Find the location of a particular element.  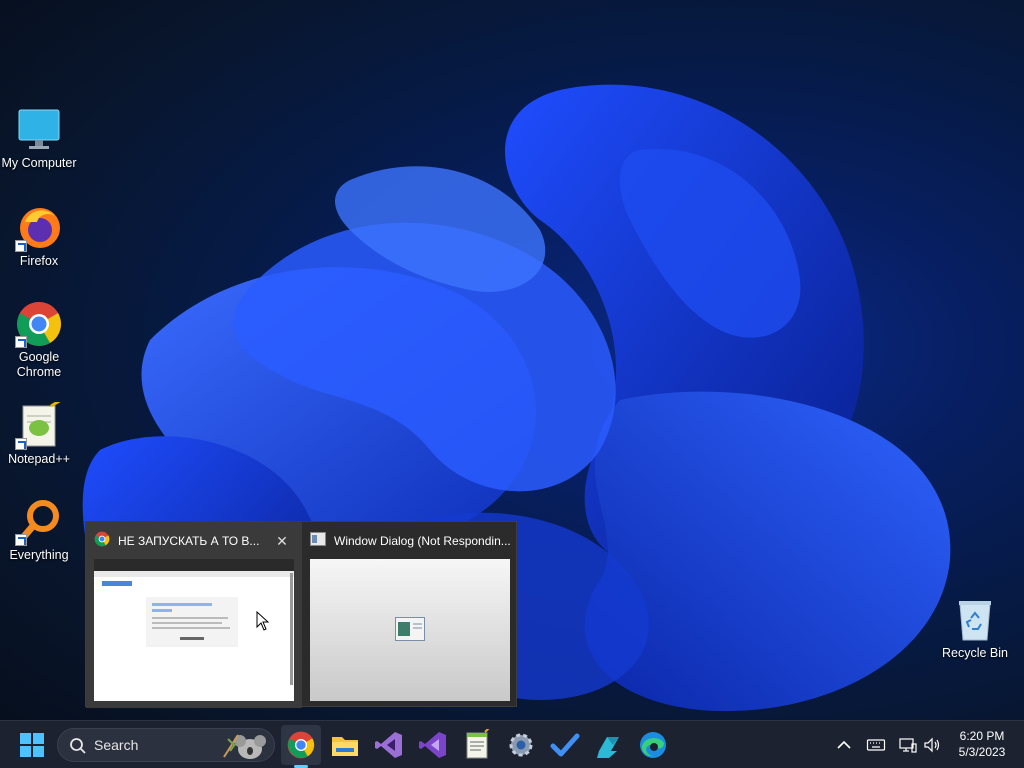

taskbar-app-notepad is located at coordinates (477, 743).